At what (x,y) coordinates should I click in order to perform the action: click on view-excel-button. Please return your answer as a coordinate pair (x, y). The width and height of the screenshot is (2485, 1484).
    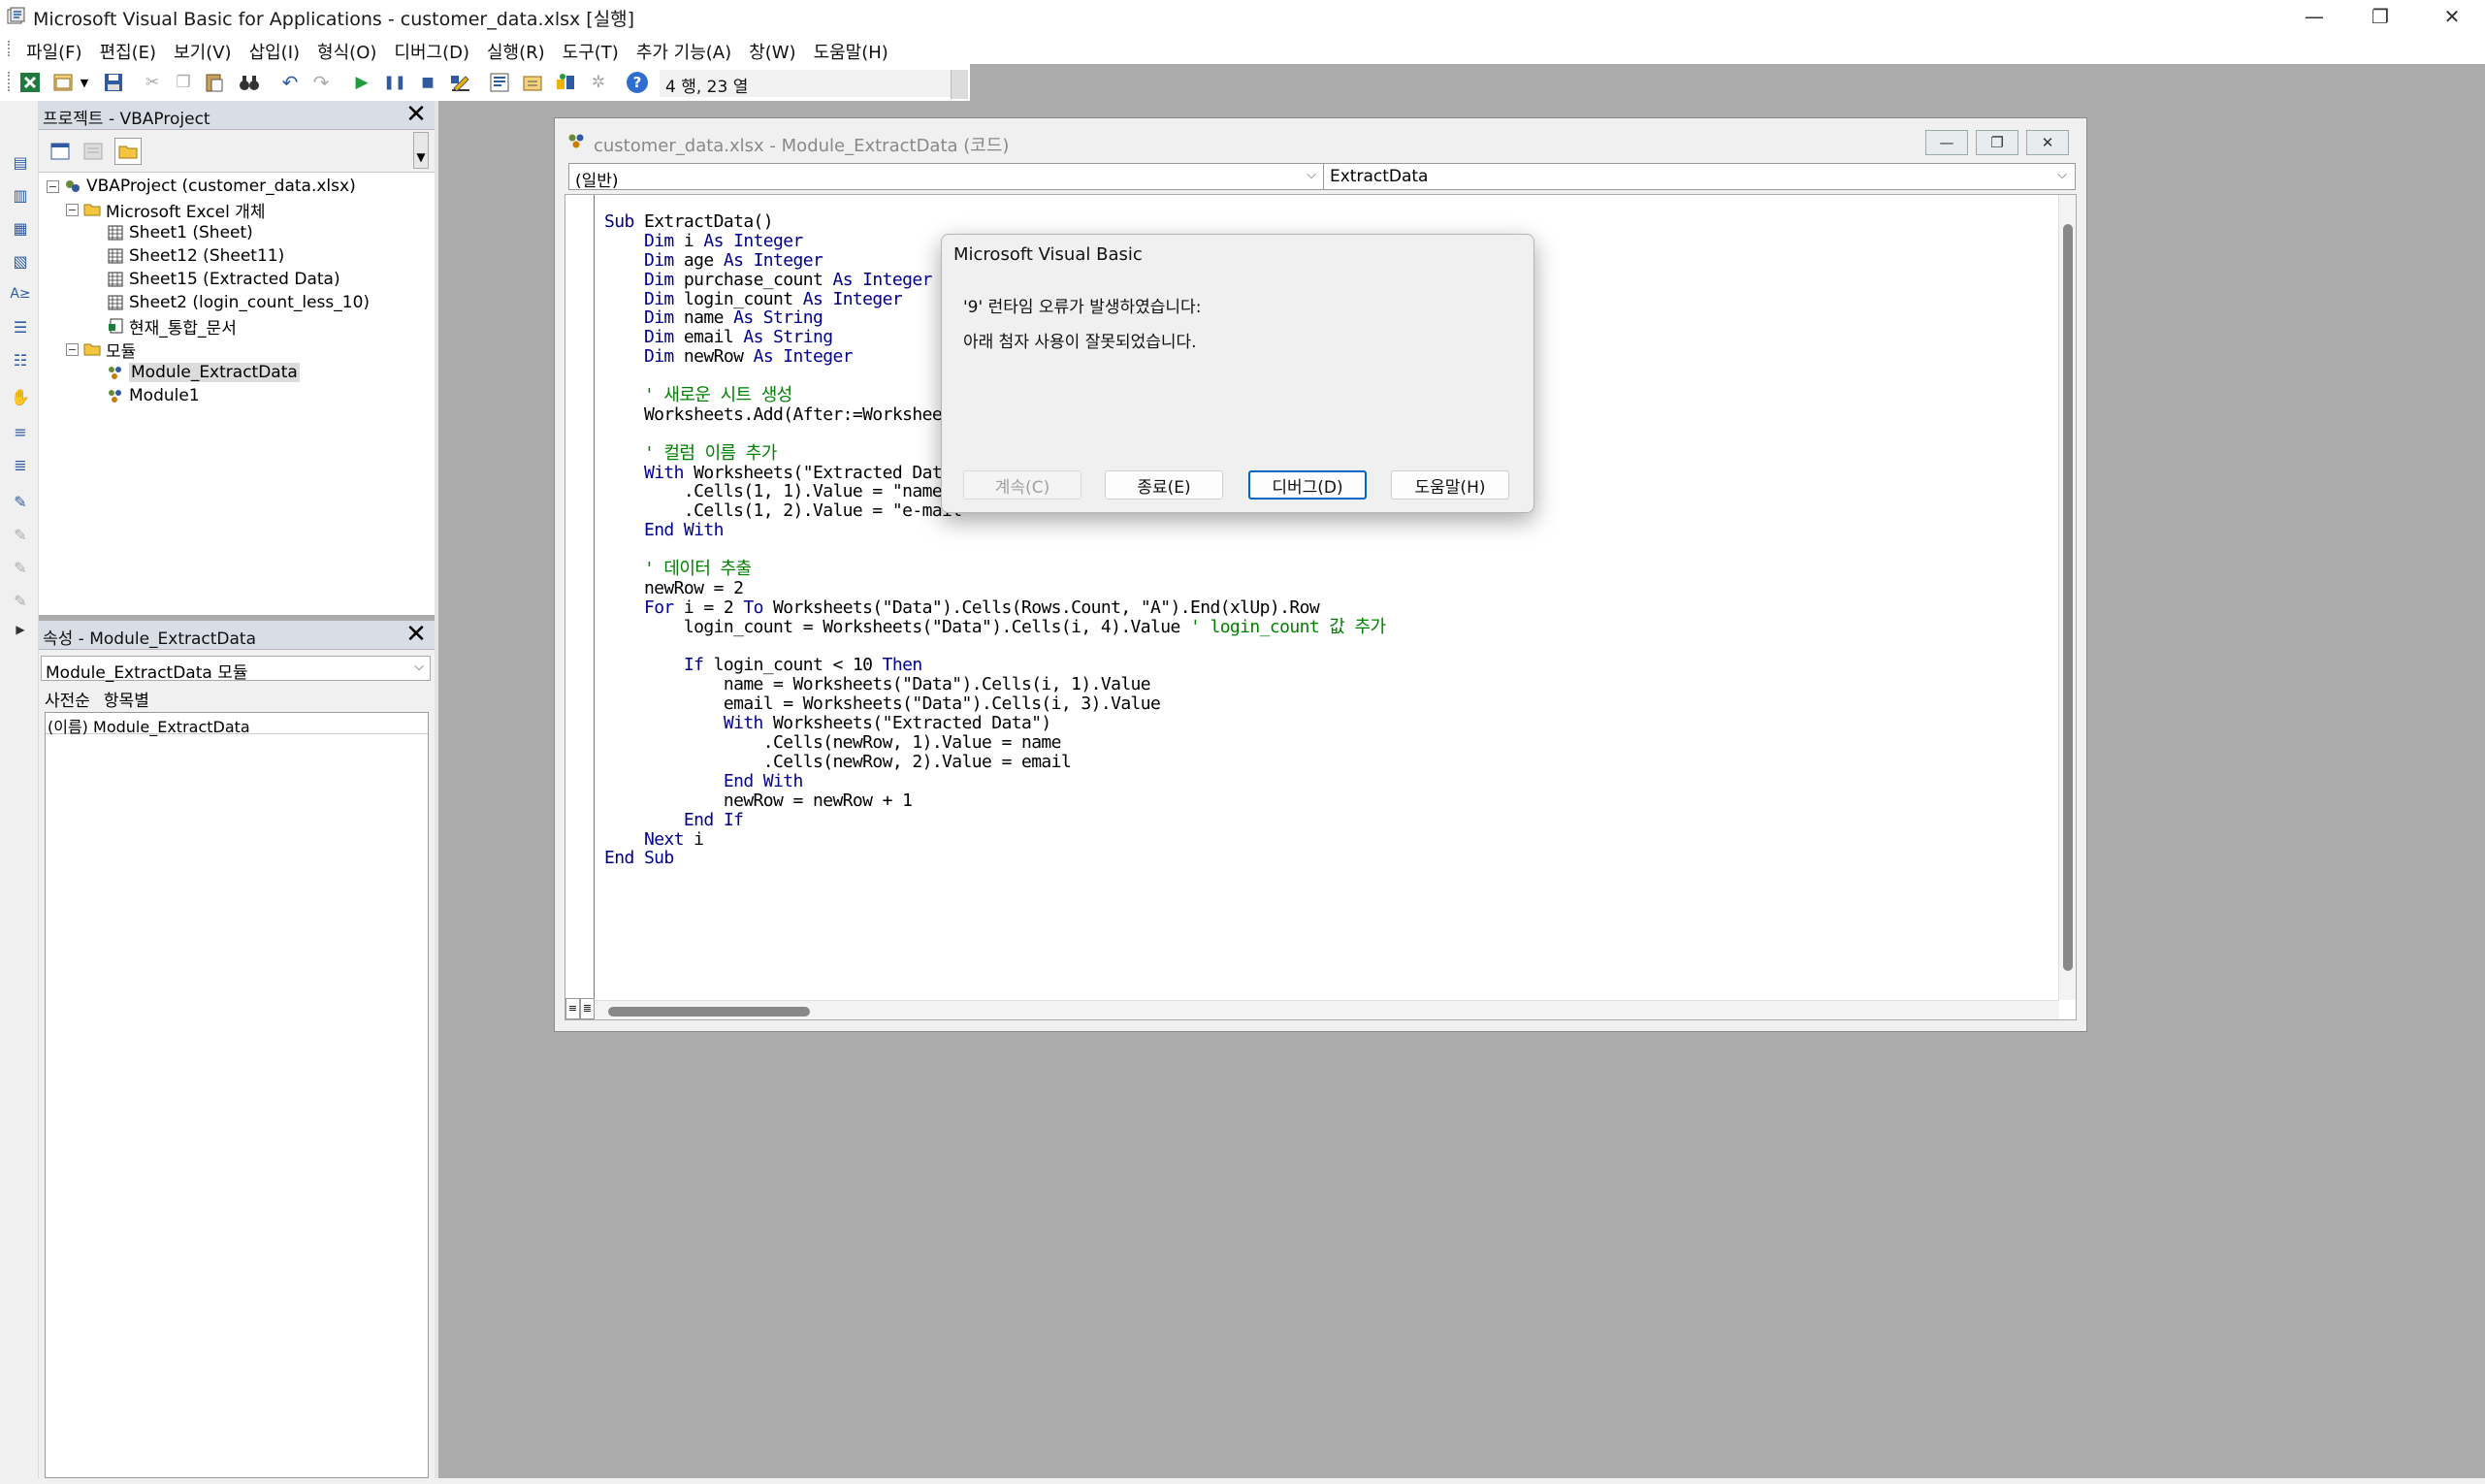
    Looking at the image, I should click on (30, 82).